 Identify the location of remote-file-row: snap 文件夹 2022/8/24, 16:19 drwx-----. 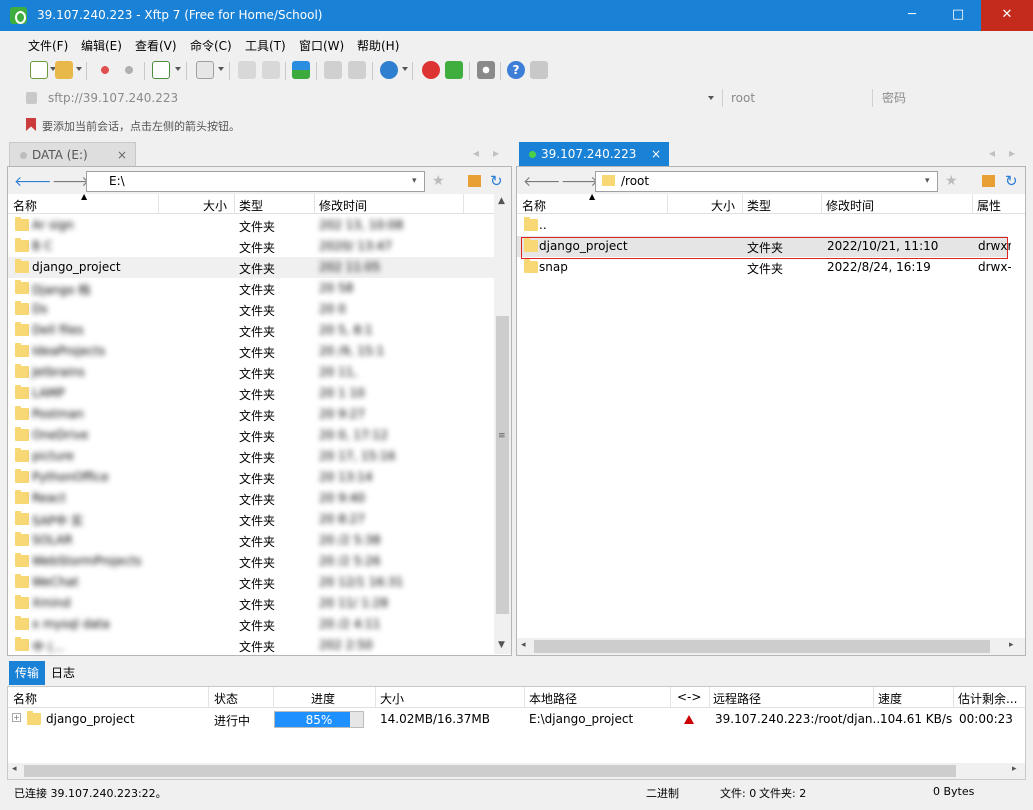
(764, 267).